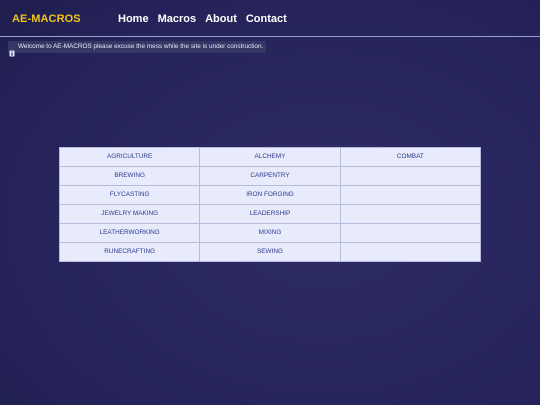  I want to click on nav-links: Home Macros About Contact, so click(202, 19).